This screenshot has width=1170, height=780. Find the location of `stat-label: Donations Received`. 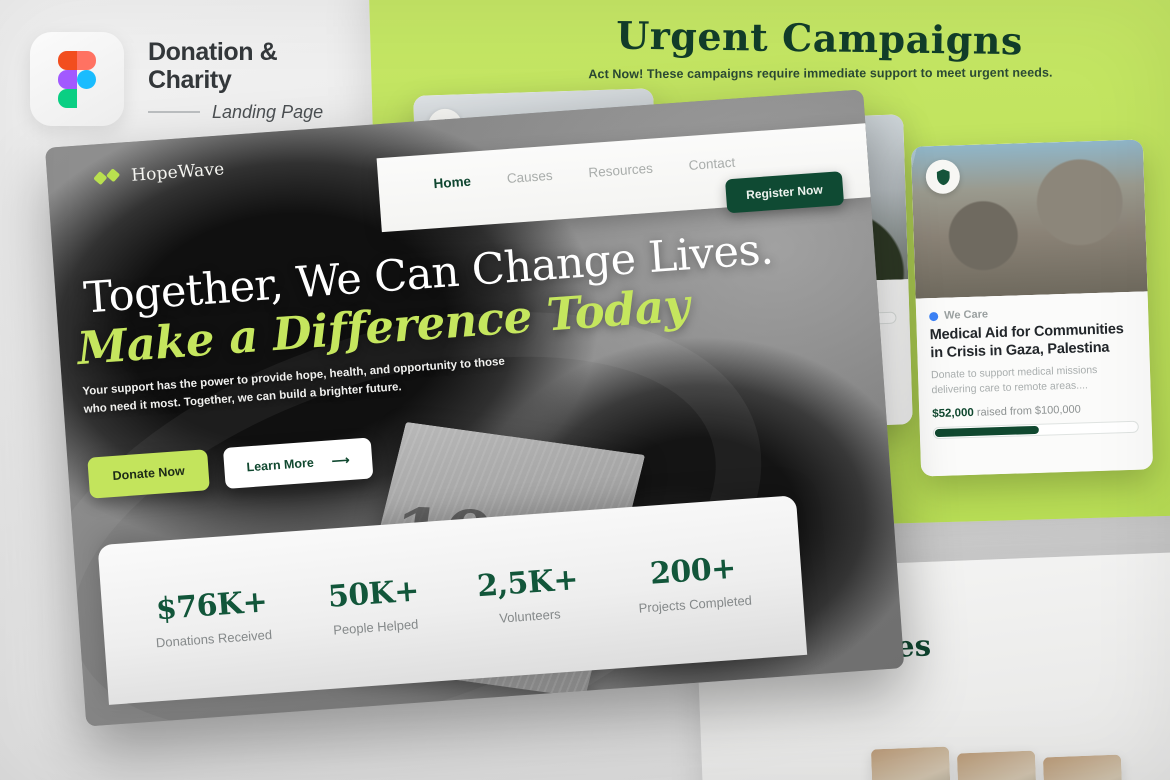

stat-label: Donations Received is located at coordinates (214, 639).